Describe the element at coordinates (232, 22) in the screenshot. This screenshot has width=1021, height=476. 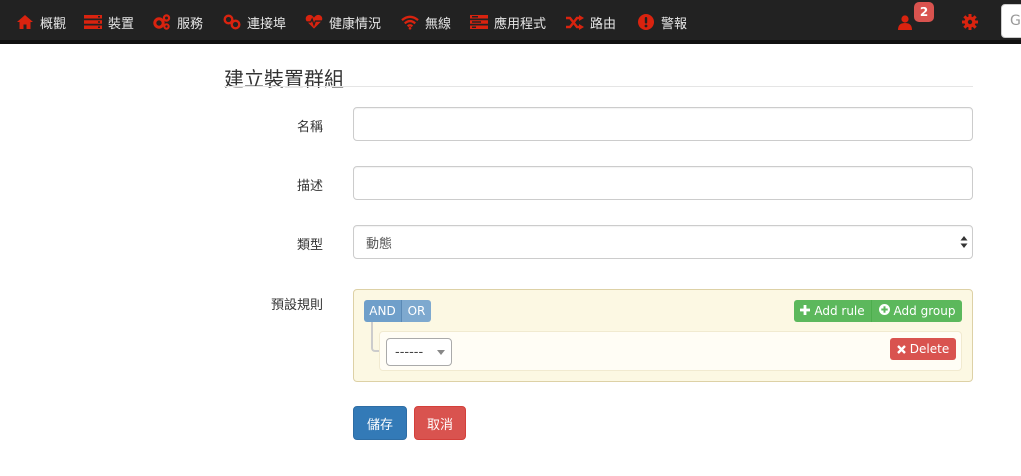
I see `link-icon` at that location.